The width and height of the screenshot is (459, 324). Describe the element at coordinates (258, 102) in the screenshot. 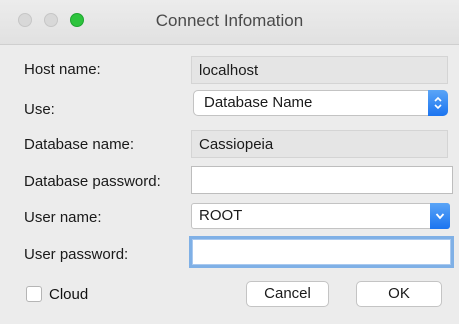

I see `use-select-value: Database Name` at that location.